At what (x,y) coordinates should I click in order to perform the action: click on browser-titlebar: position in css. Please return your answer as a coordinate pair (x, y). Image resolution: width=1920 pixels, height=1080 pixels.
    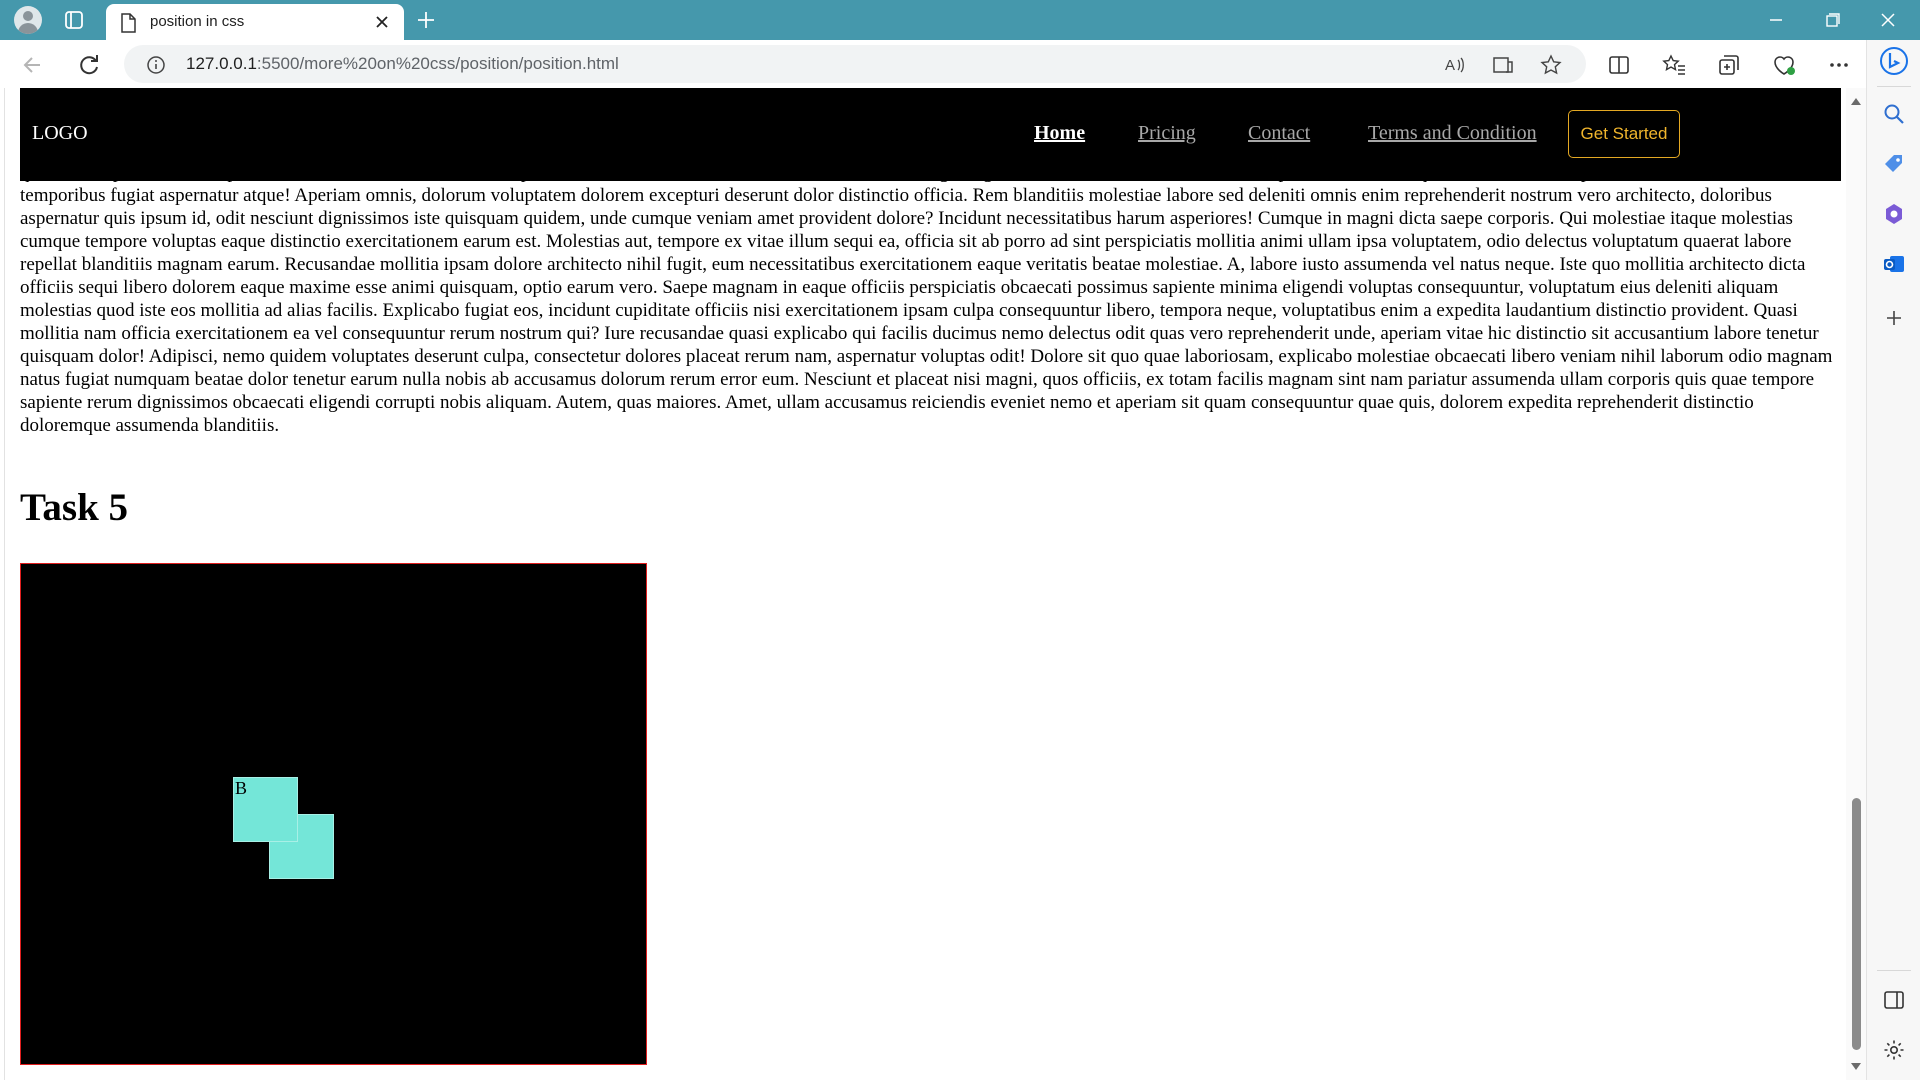
    Looking at the image, I should click on (960, 20).